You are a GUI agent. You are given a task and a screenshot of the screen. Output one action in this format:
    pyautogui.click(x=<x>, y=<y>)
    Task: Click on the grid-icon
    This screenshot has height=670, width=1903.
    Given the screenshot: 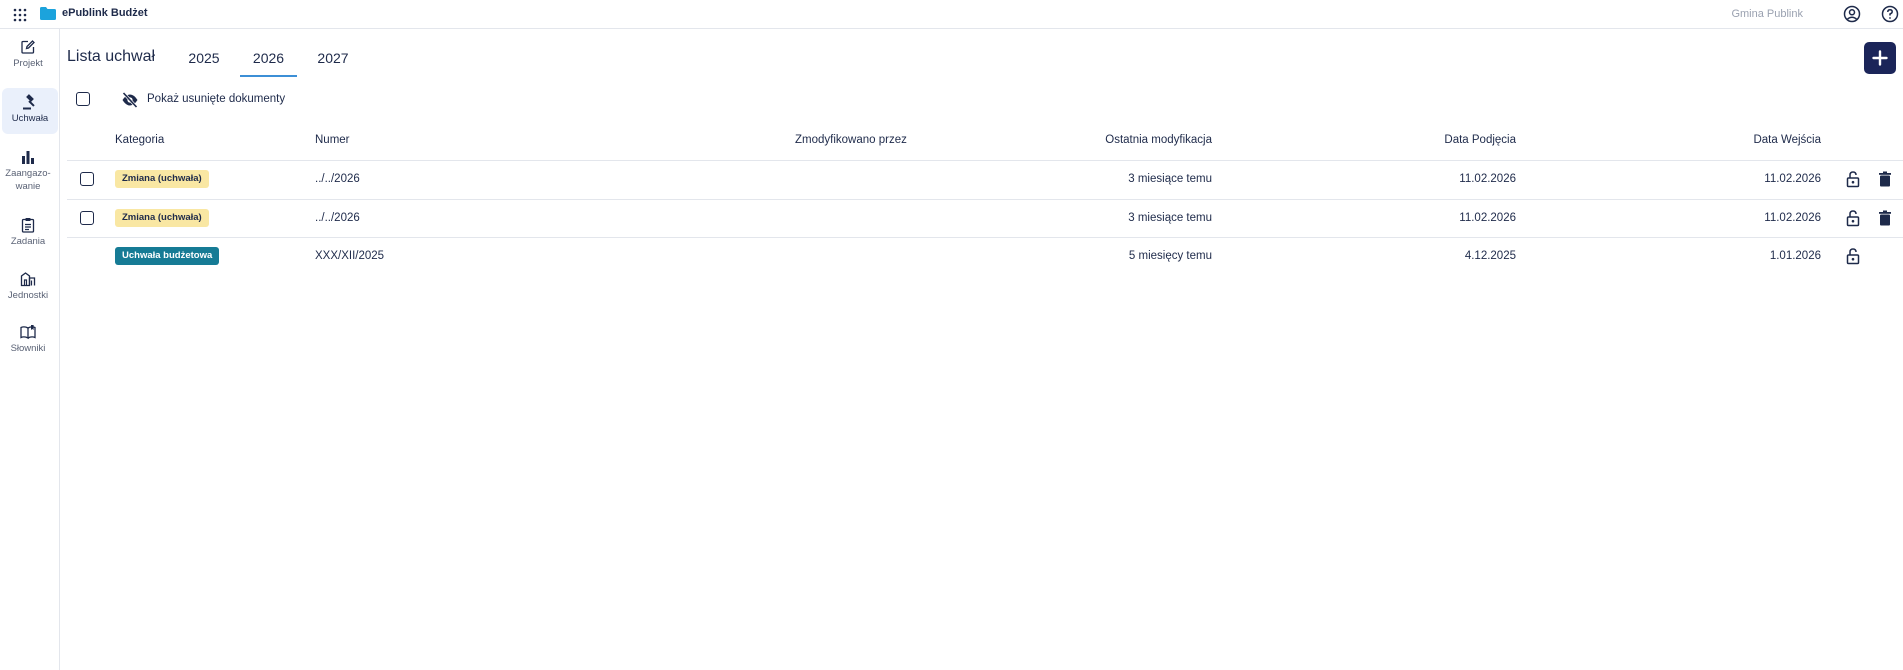 What is the action you would take?
    pyautogui.click(x=20, y=15)
    